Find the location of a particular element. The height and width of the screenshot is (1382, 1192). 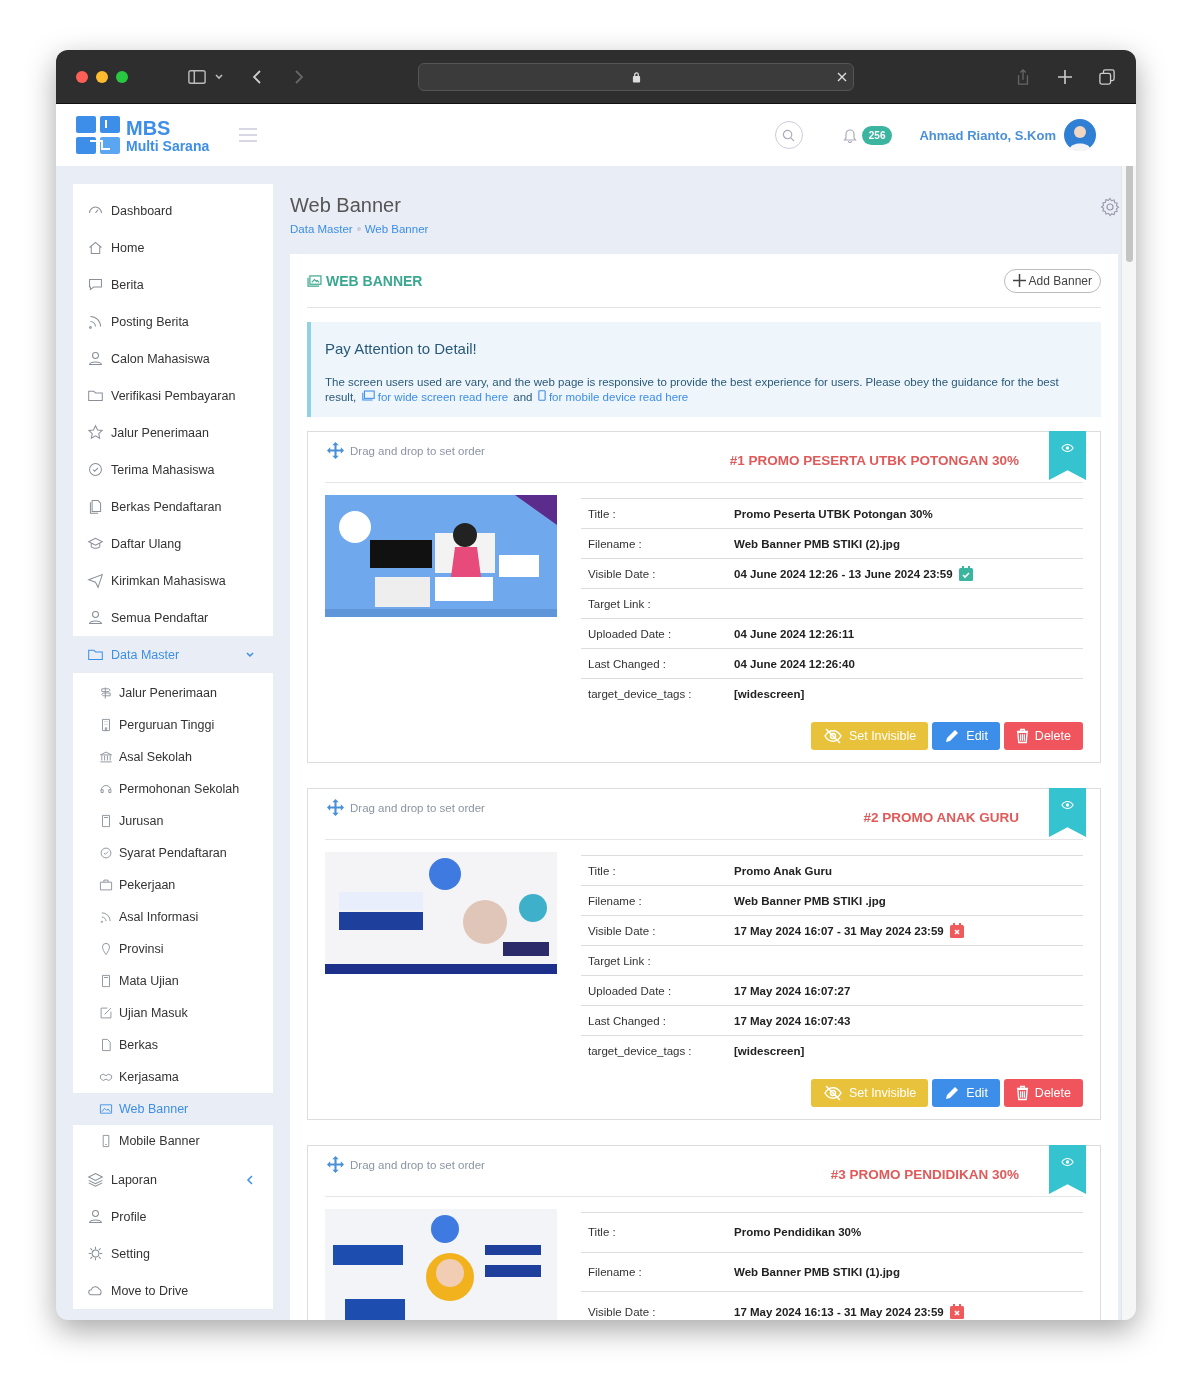

cap-icon is located at coordinates (95, 543).